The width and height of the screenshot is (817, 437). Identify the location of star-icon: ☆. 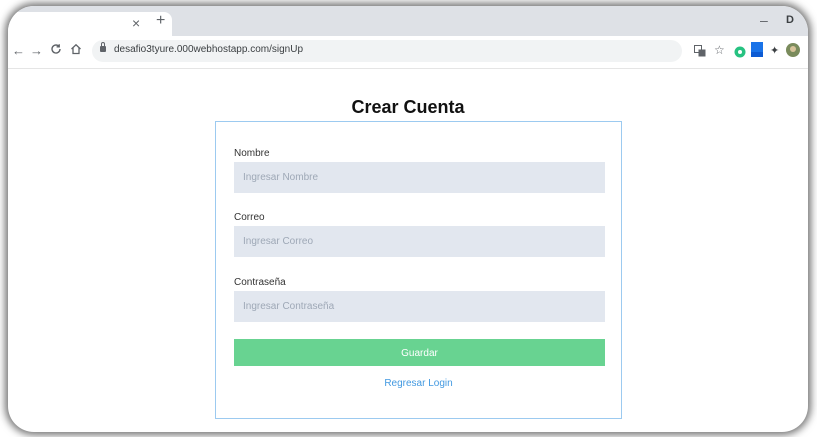
(719, 50).